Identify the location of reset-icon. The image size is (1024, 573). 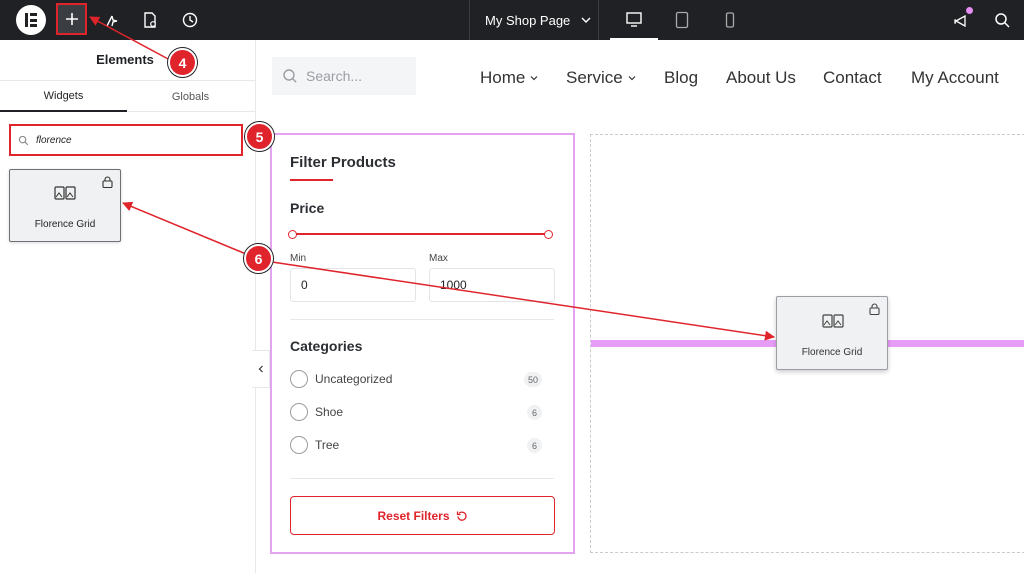
(461, 516).